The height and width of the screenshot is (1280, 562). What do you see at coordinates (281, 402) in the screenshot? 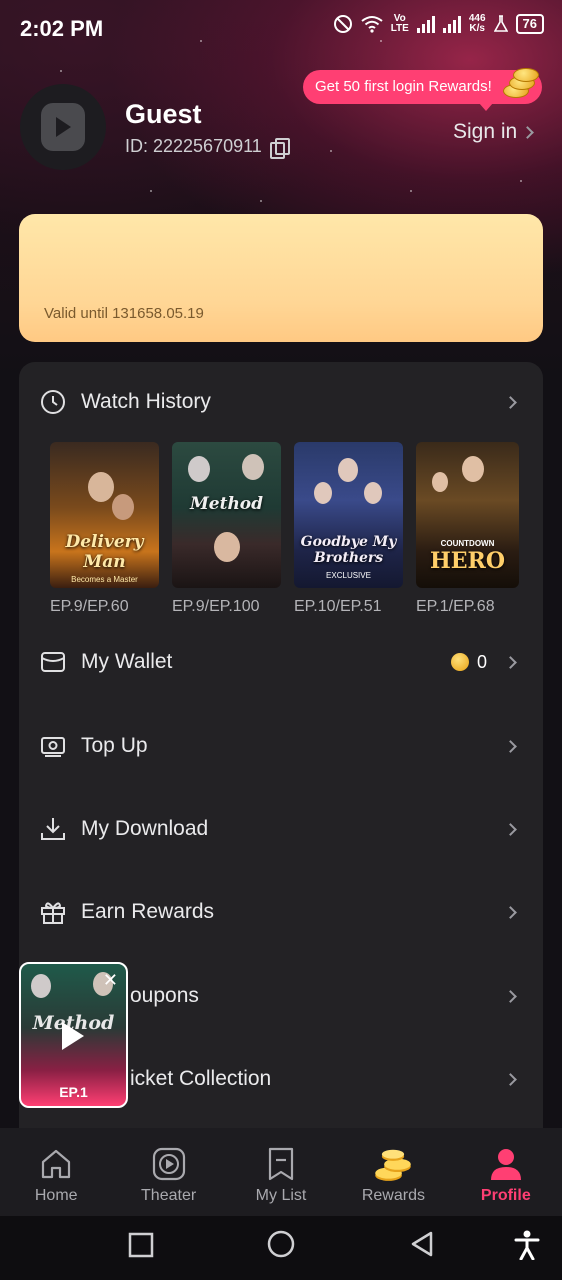
I see `menu-watch-history: Watch History` at bounding box center [281, 402].